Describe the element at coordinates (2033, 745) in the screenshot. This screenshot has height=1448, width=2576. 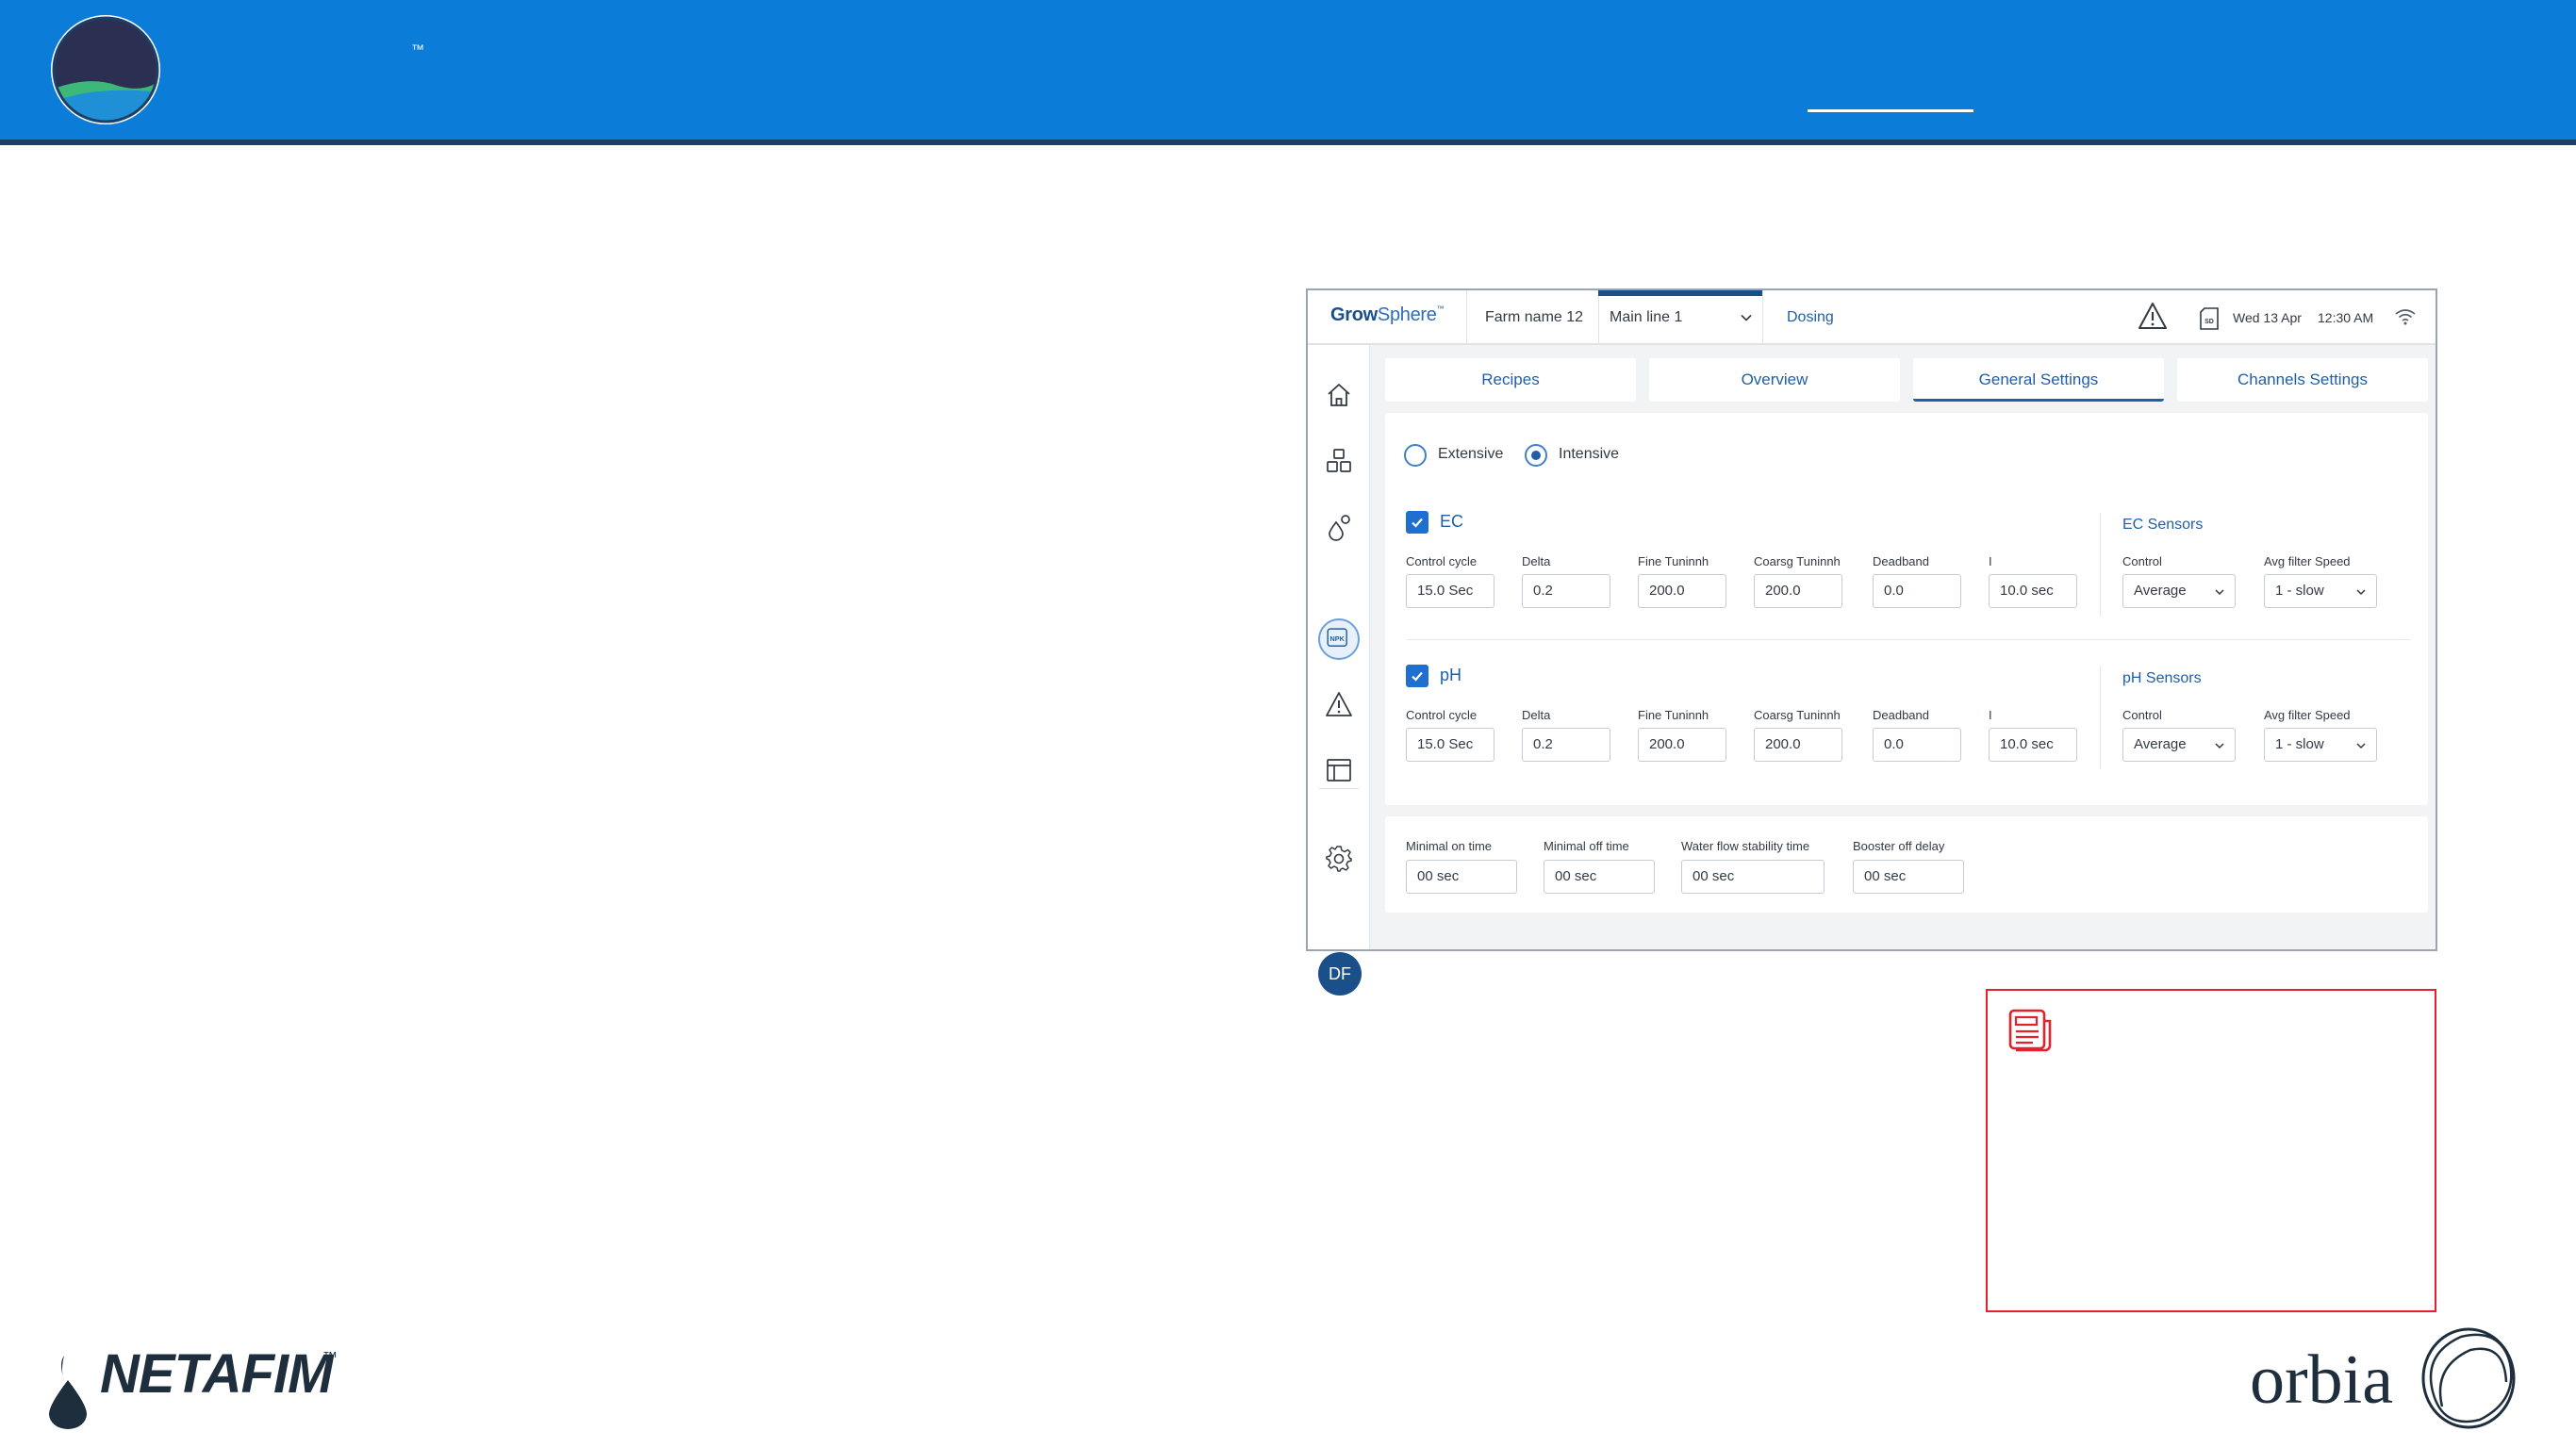
I see `ph-i-input: 10.0 sec` at that location.